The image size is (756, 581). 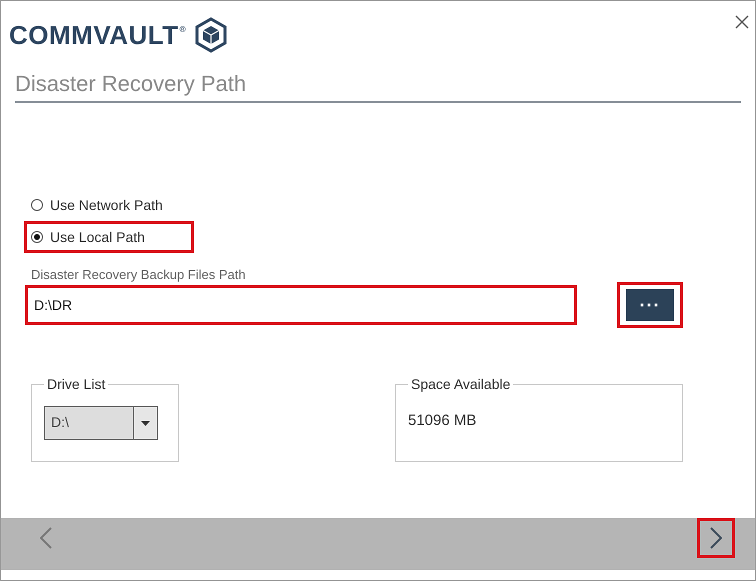 I want to click on brand-logo-text: COMMVAULT, so click(x=94, y=35).